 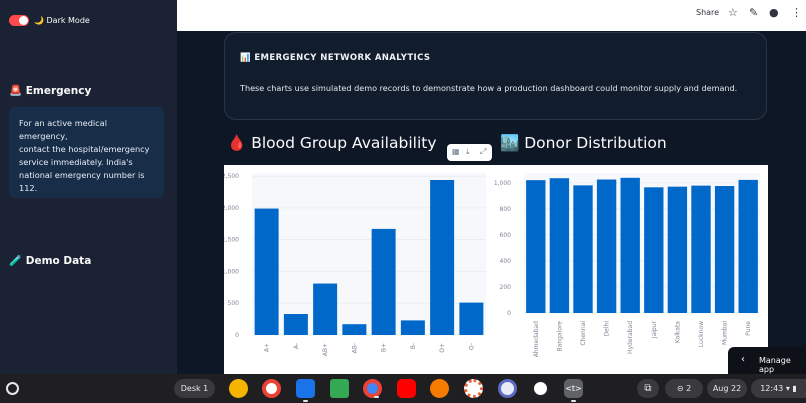 I want to click on vlc-app-icon, so click(x=439, y=388).